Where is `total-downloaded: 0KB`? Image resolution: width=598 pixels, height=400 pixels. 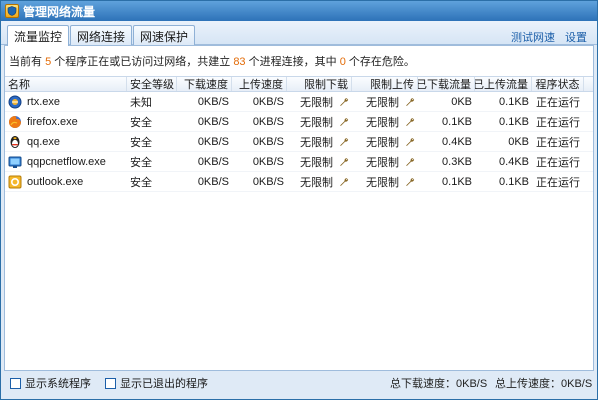
total-downloaded: 0KB is located at coordinates (461, 101).